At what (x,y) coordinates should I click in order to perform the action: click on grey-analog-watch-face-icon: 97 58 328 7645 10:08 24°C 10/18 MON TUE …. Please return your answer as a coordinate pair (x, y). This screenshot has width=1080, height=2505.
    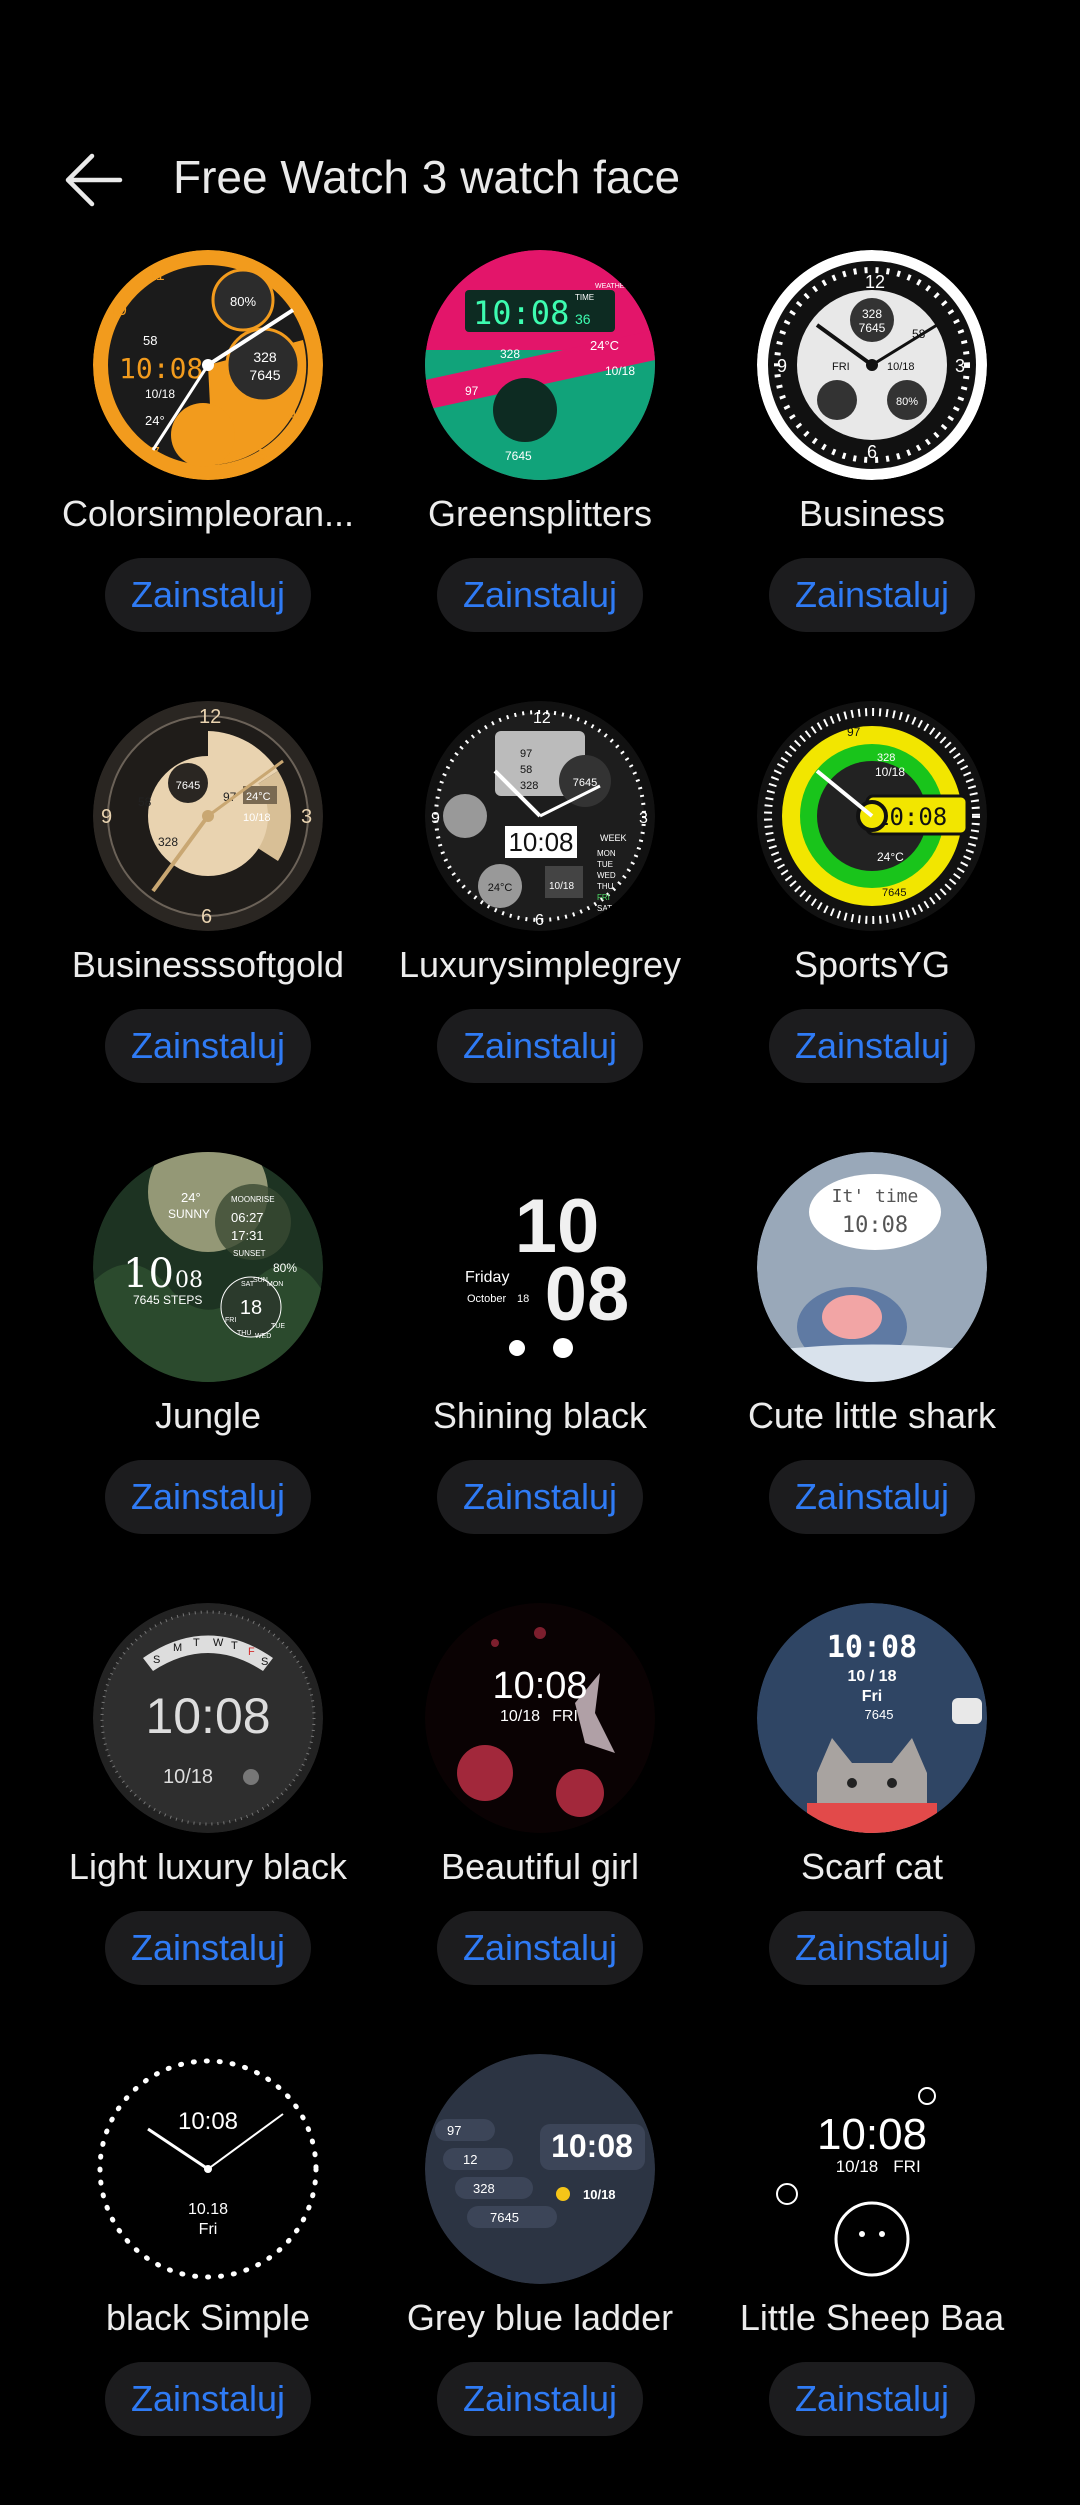
    Looking at the image, I should click on (540, 816).